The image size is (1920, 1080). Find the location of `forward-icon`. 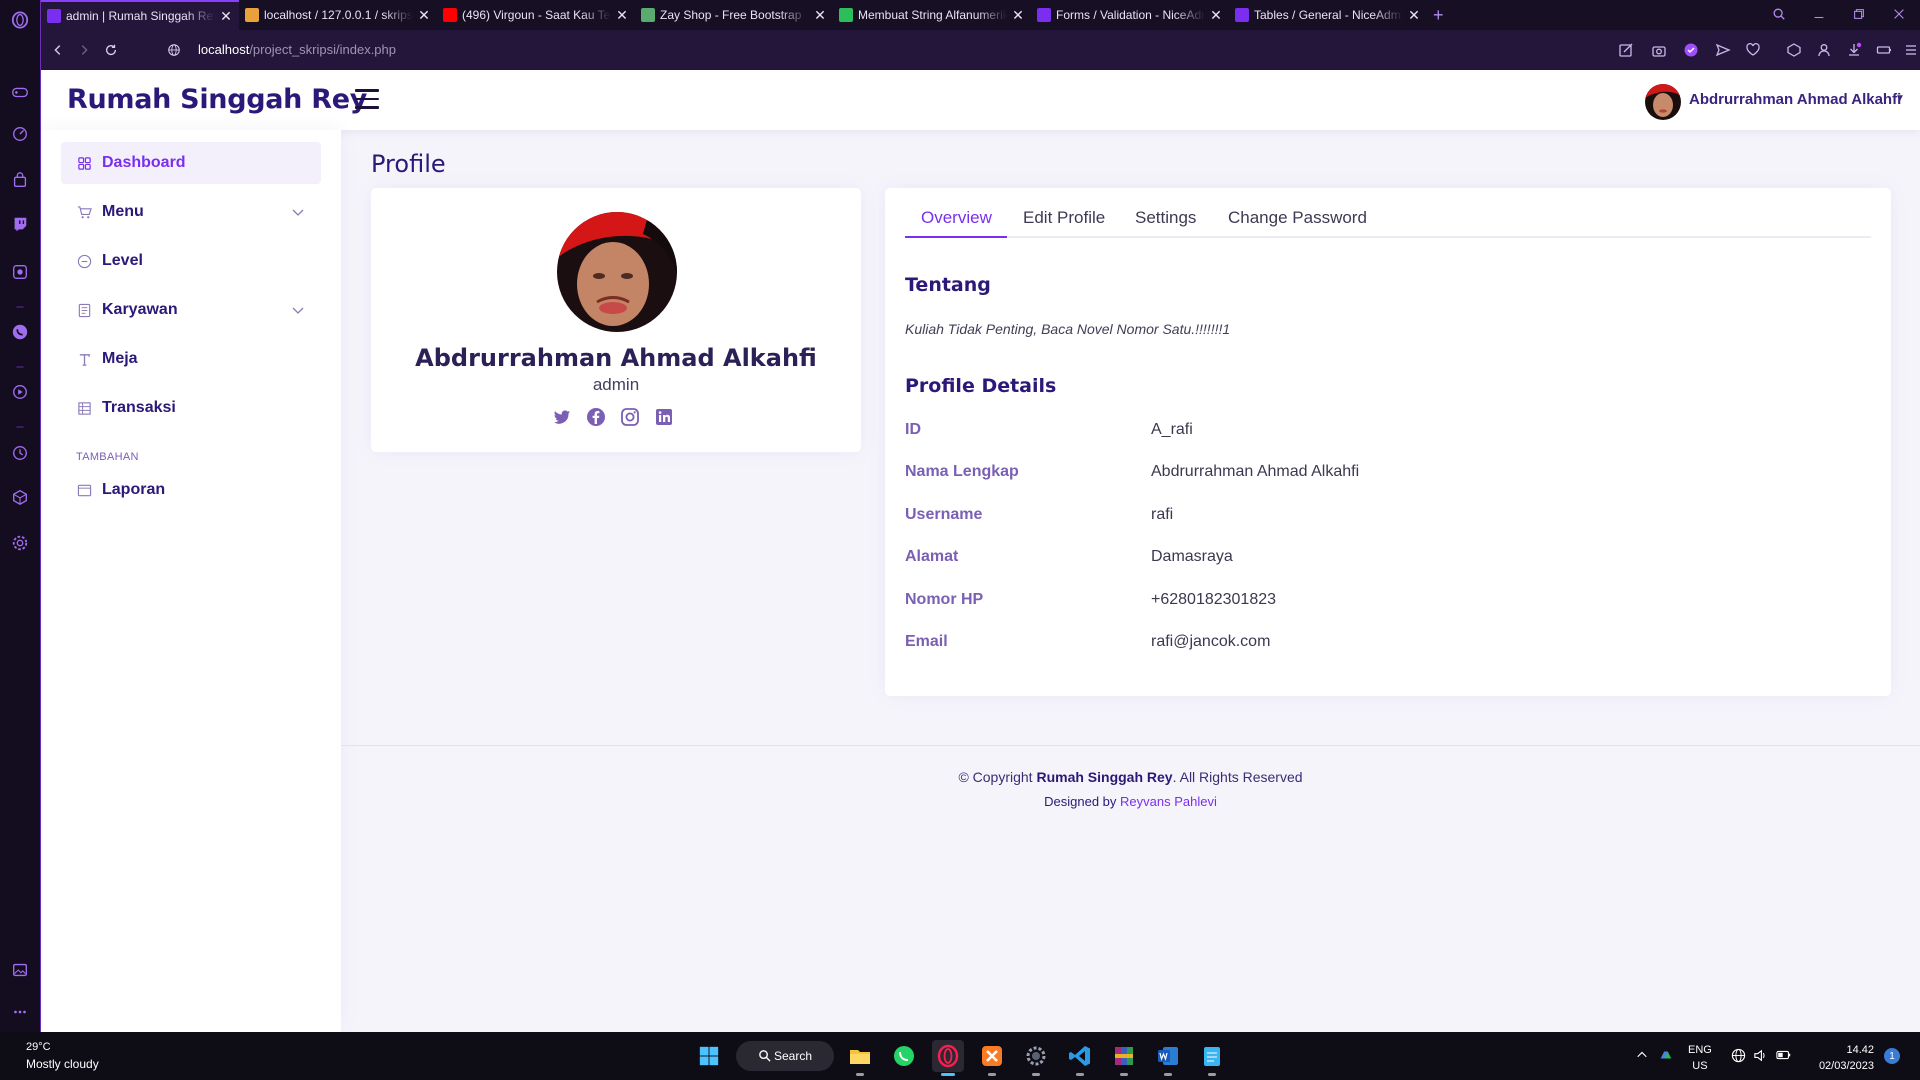

forward-icon is located at coordinates (84, 50).